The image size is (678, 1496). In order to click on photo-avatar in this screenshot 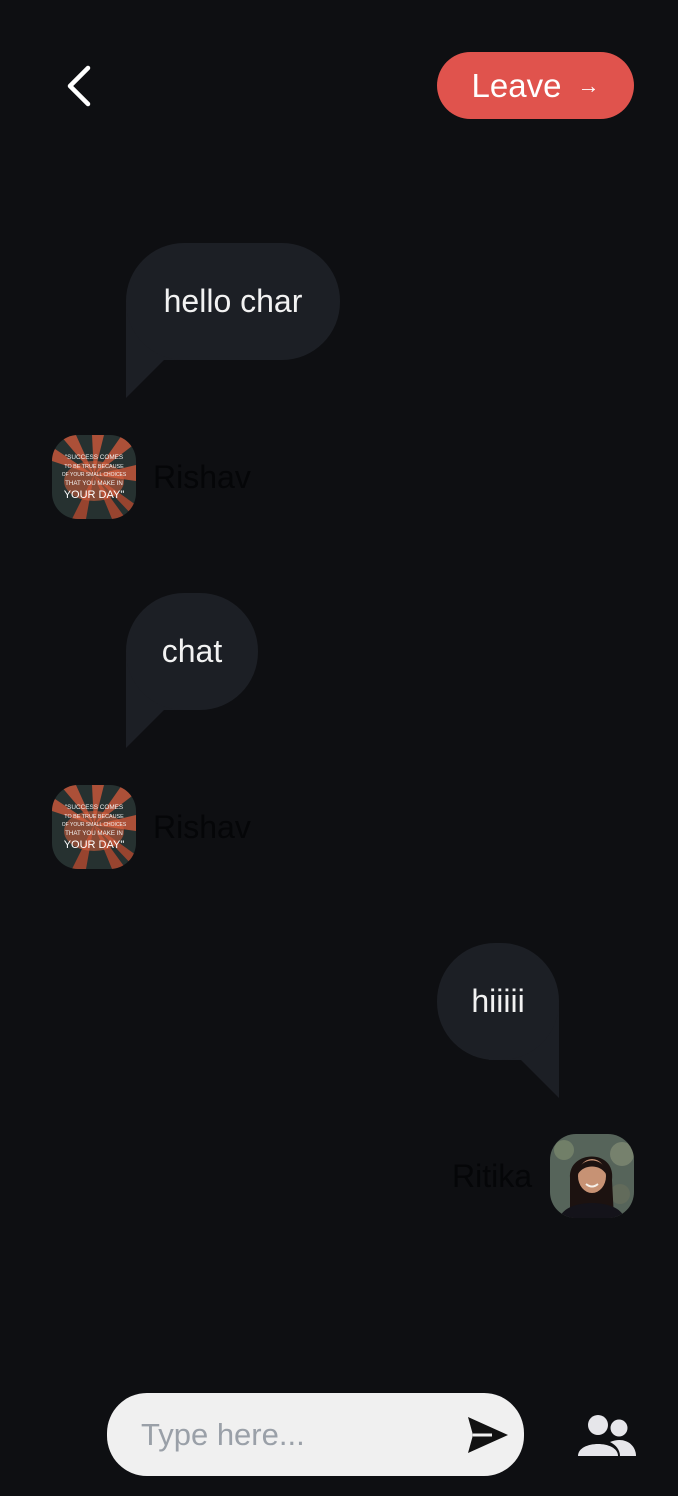, I will do `click(592, 1176)`.